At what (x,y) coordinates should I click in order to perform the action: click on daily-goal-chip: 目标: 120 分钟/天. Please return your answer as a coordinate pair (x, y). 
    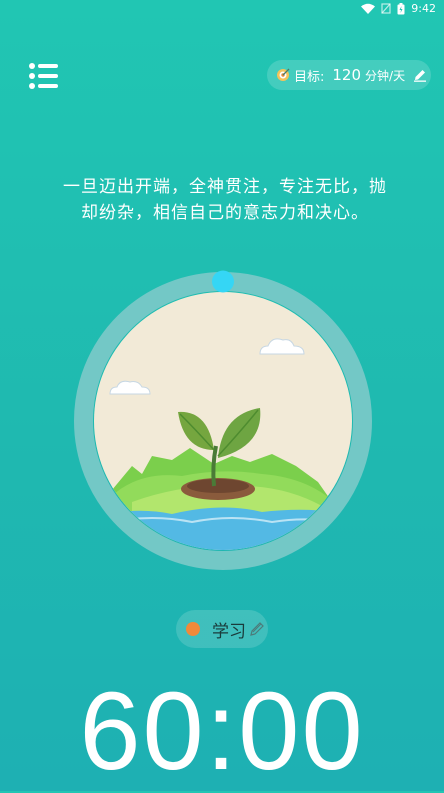
    Looking at the image, I should click on (349, 75).